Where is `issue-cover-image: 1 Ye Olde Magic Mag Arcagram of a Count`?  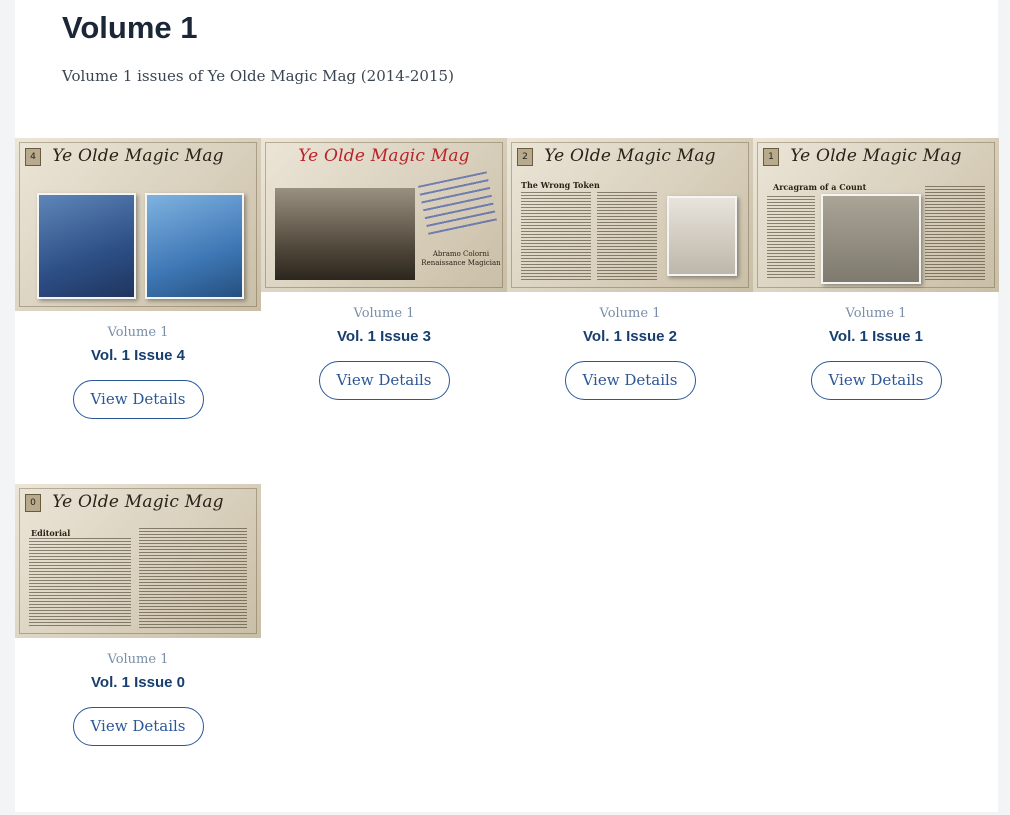
issue-cover-image: 1 Ye Olde Magic Mag Arcagram of a Count is located at coordinates (876, 215).